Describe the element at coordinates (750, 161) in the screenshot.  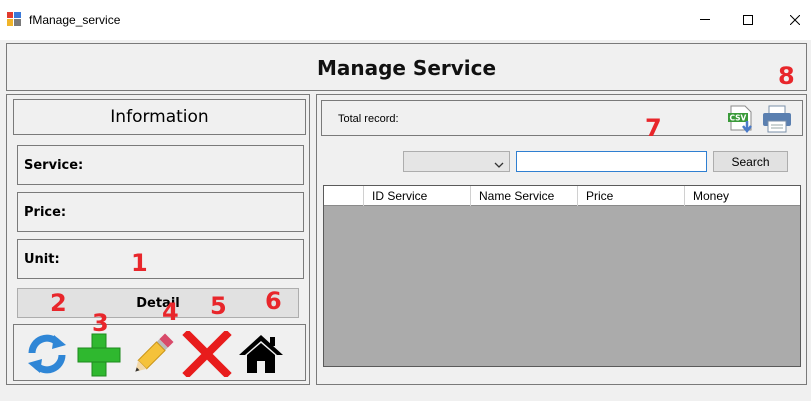
I see `search-button: Search` at that location.